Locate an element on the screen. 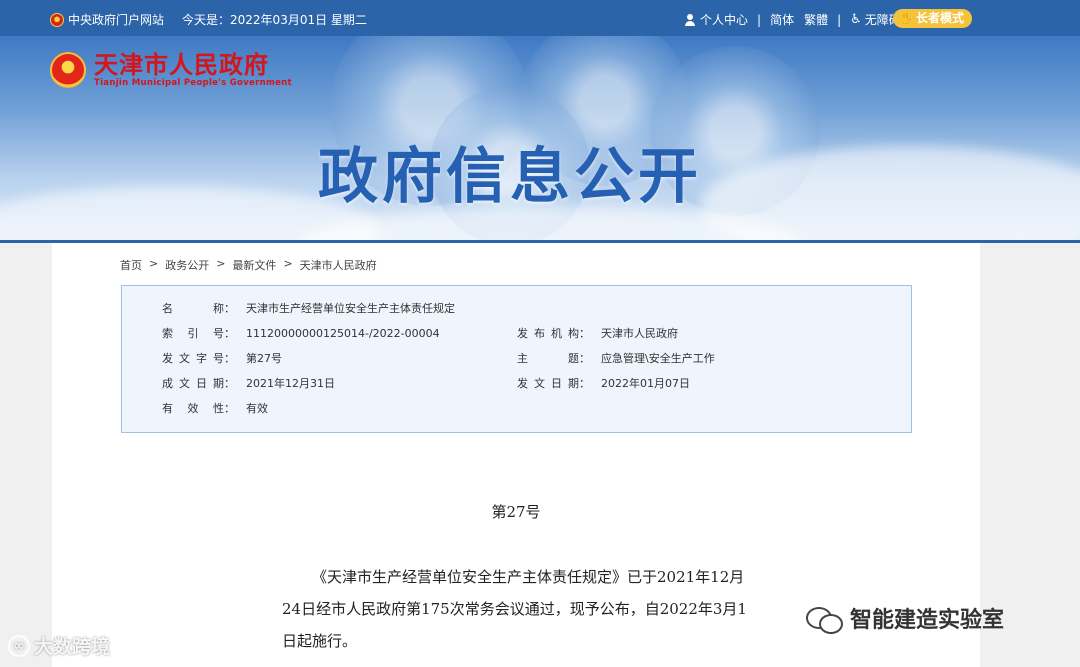 The width and height of the screenshot is (1080, 667). banner-title: 政府信息公开 is located at coordinates (510, 177).